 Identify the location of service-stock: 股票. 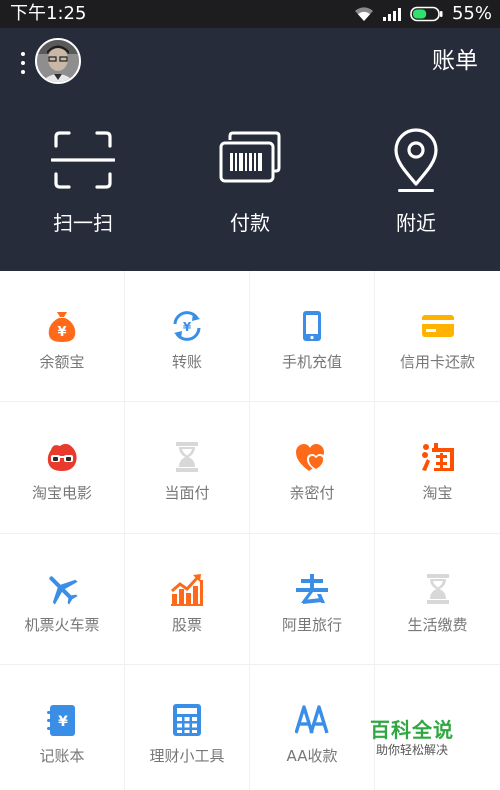
(187, 599).